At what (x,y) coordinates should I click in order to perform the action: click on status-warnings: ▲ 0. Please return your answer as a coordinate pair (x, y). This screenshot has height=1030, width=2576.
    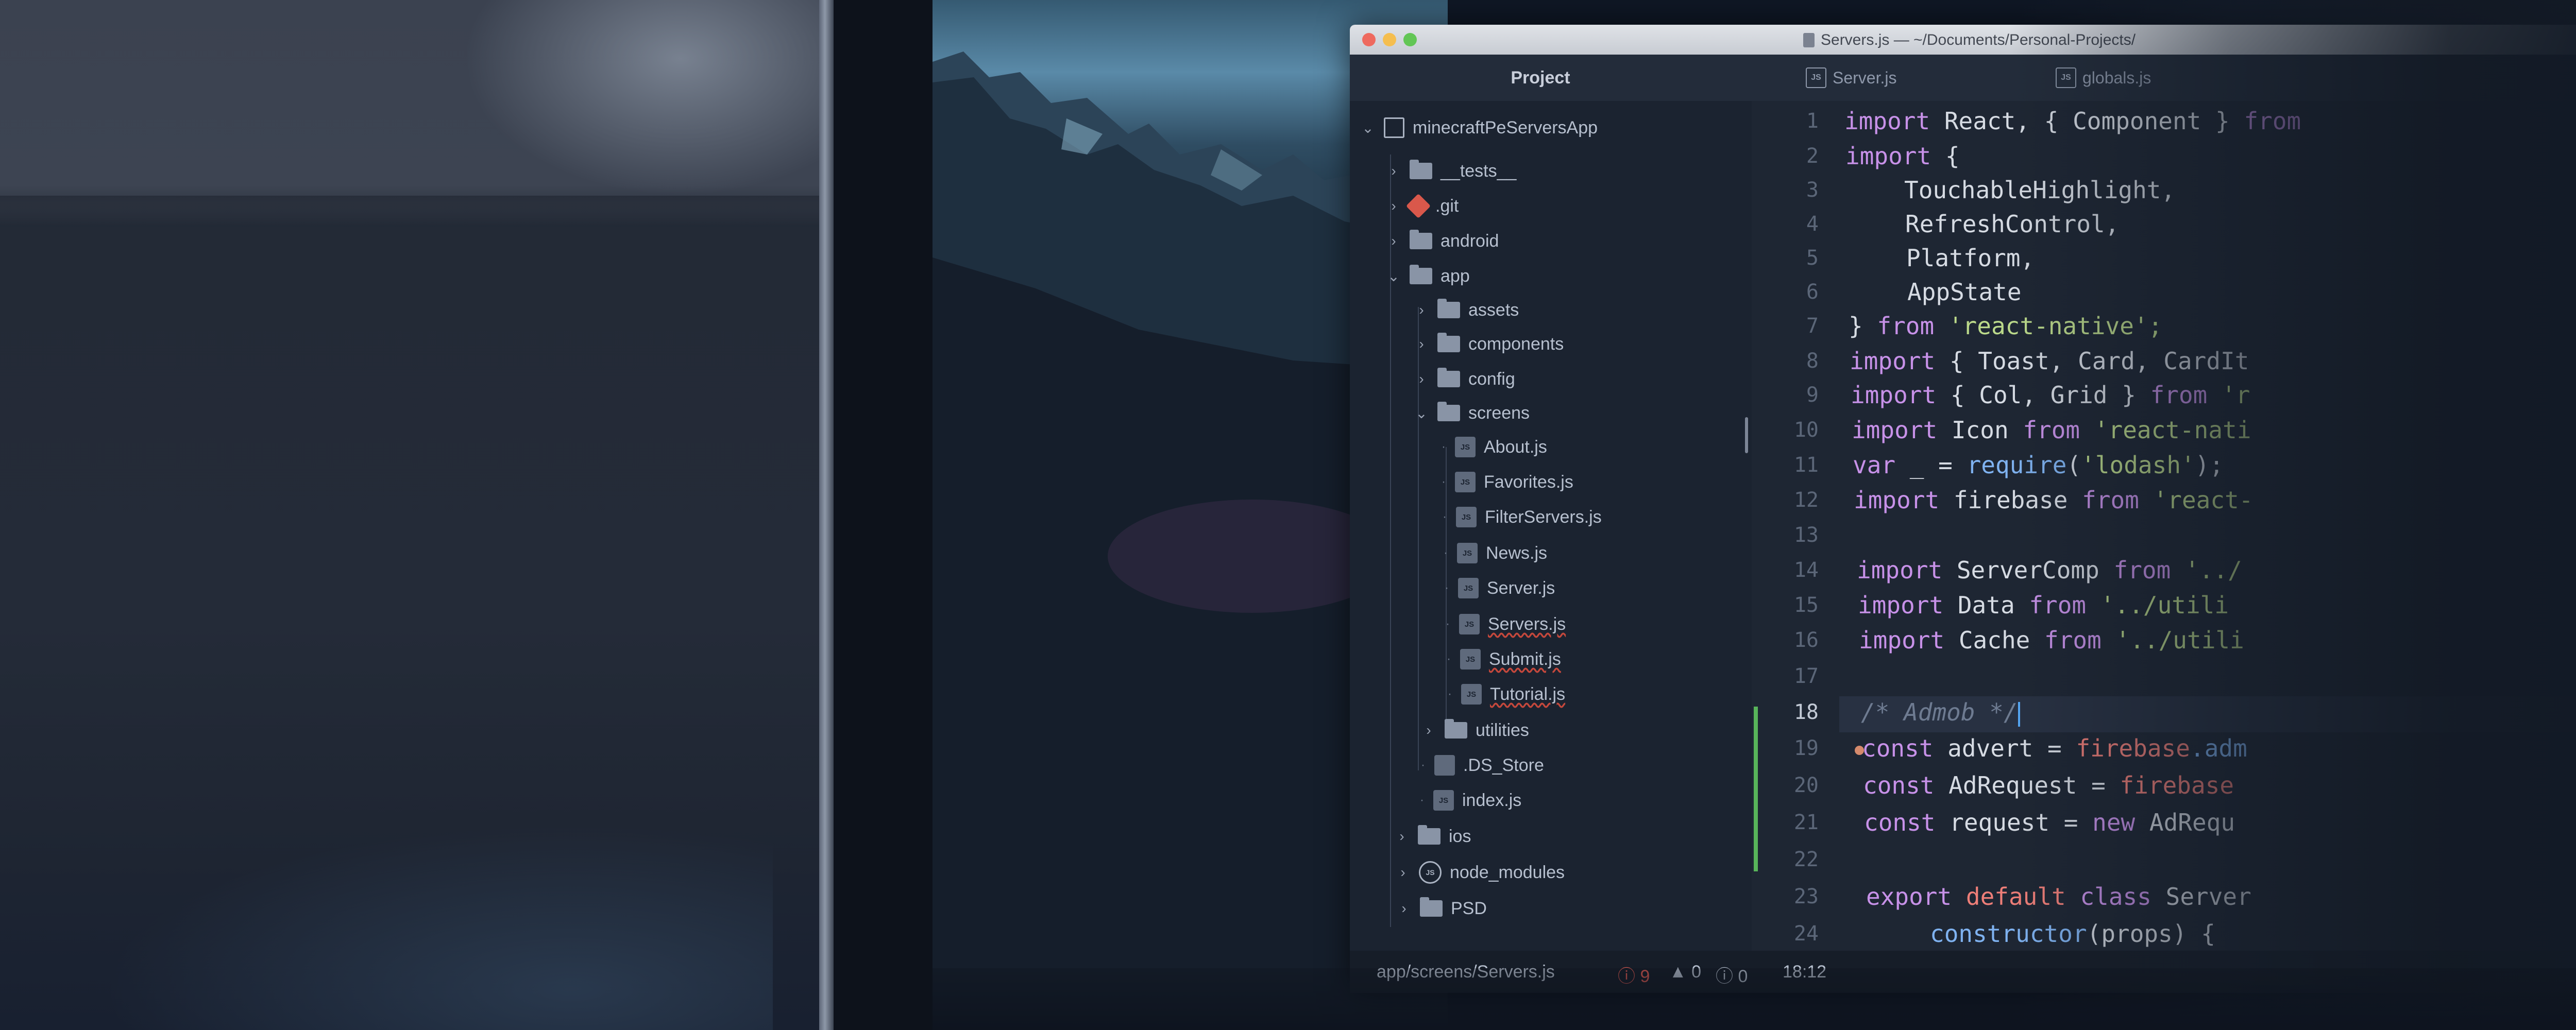
    Looking at the image, I should click on (1685, 972).